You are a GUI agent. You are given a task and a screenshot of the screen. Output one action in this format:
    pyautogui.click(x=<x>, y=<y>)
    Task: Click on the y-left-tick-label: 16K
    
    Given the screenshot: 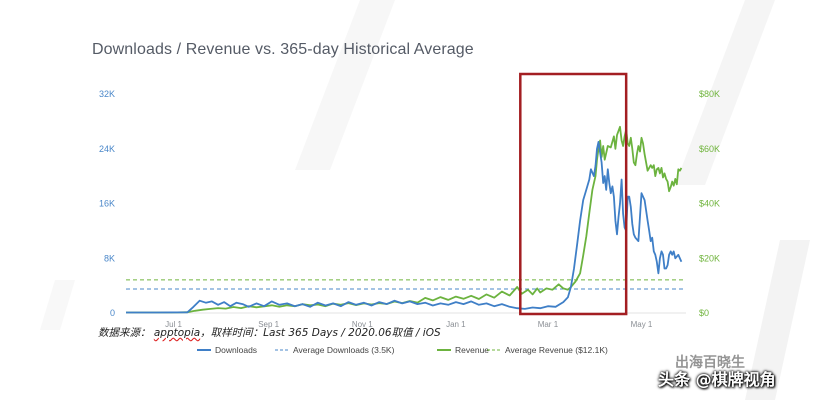 What is the action you would take?
    pyautogui.click(x=107, y=204)
    